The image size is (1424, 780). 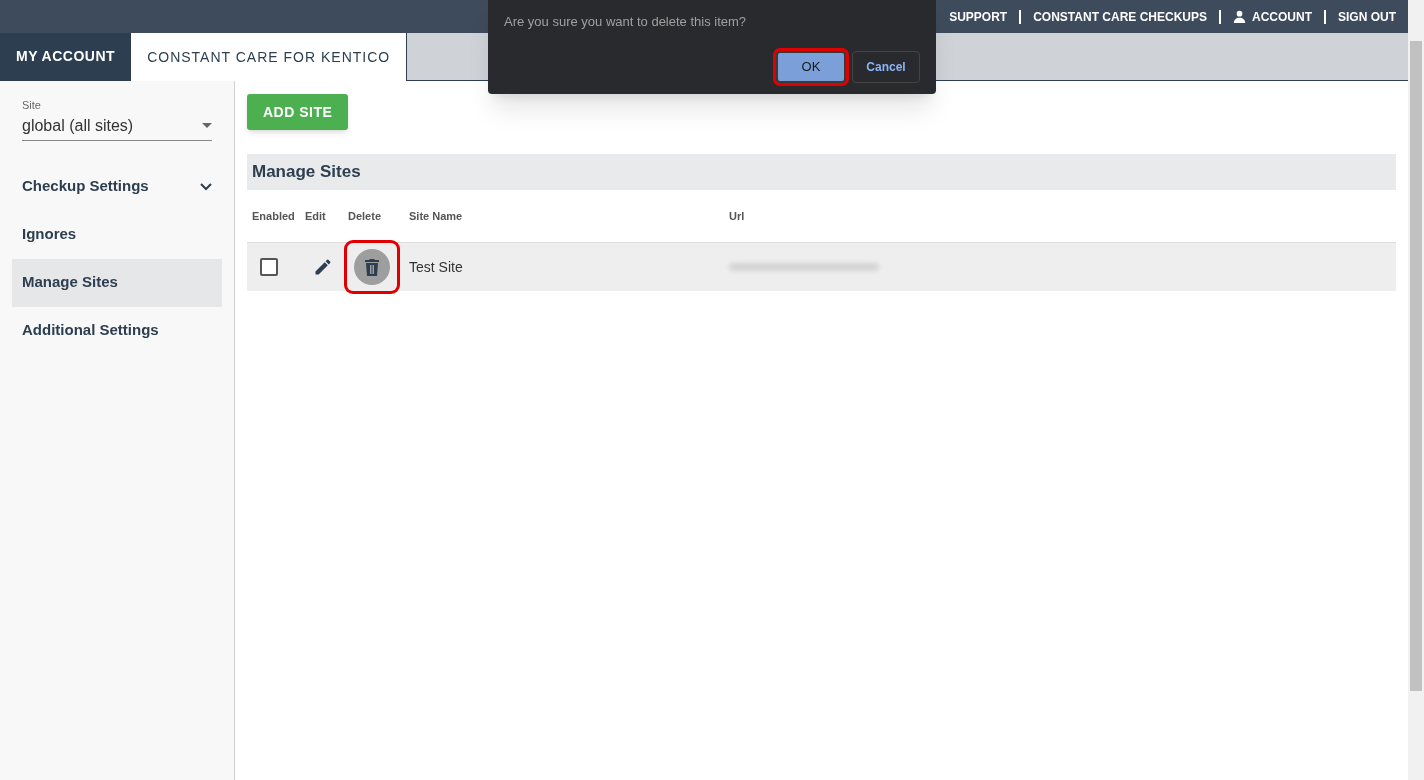 I want to click on site-select: Site global (all sites), so click(x=117, y=119).